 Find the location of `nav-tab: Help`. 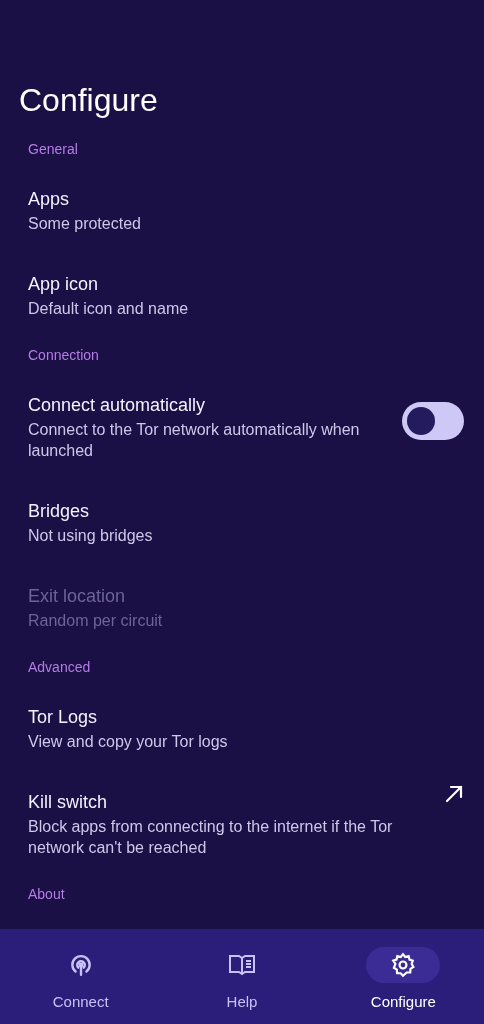

nav-tab: Help is located at coordinates (242, 976).